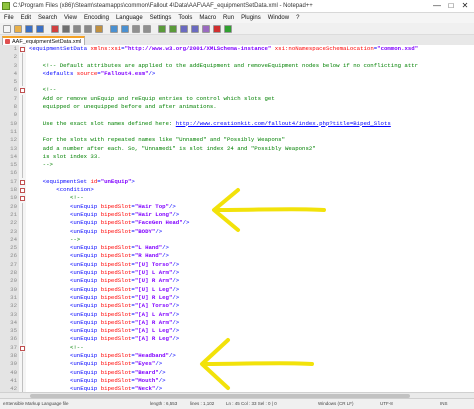 The height and width of the screenshot is (409, 474). Describe the element at coordinates (162, 28) in the screenshot. I see `zoom-in-icon` at that location.